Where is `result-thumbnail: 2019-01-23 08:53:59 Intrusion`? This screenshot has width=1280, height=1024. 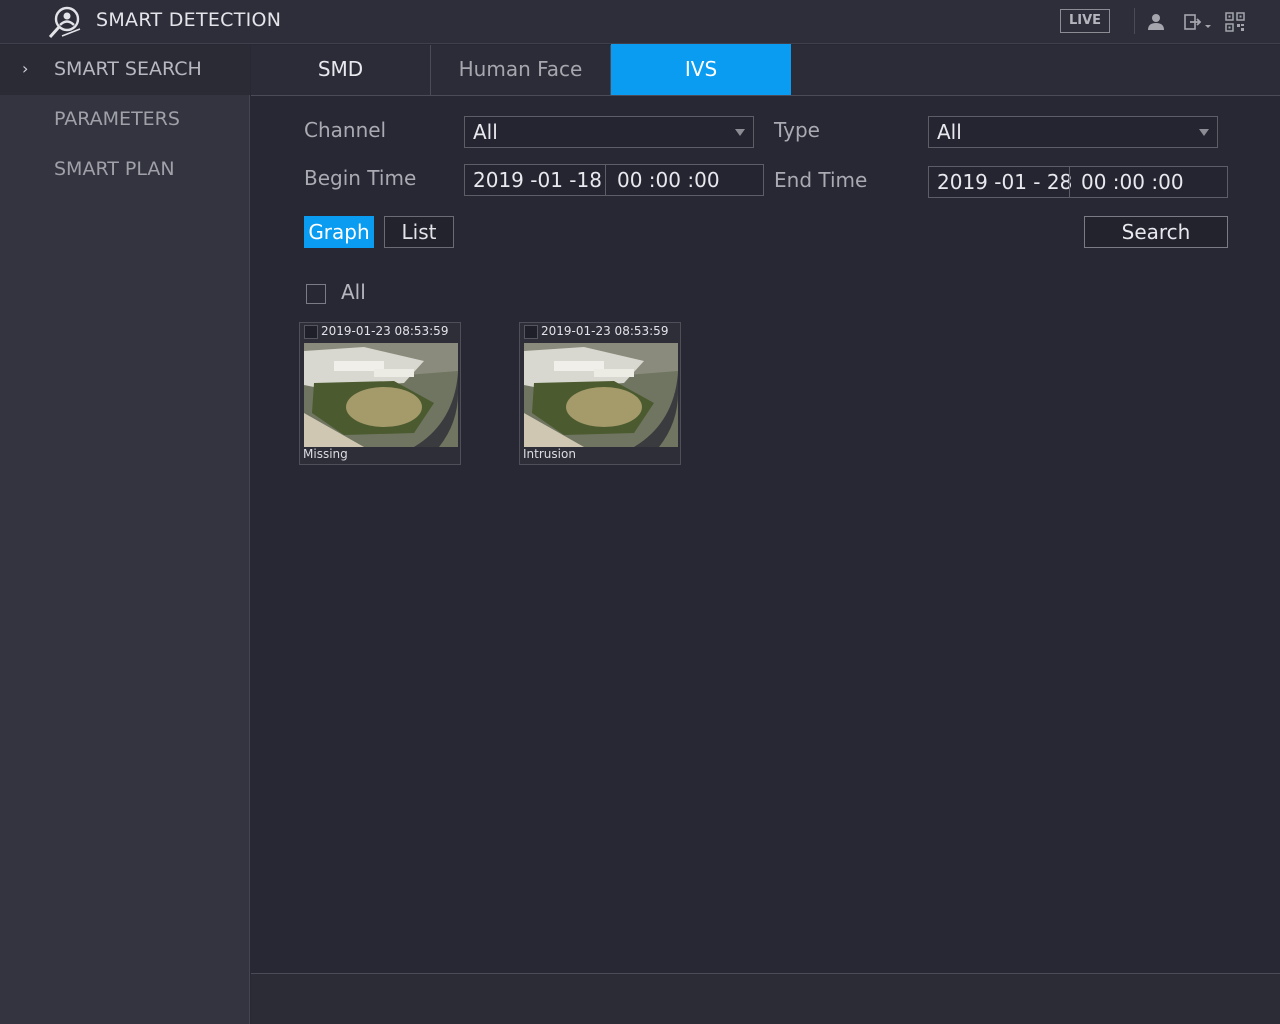
result-thumbnail: 2019-01-23 08:53:59 Intrusion is located at coordinates (600, 393).